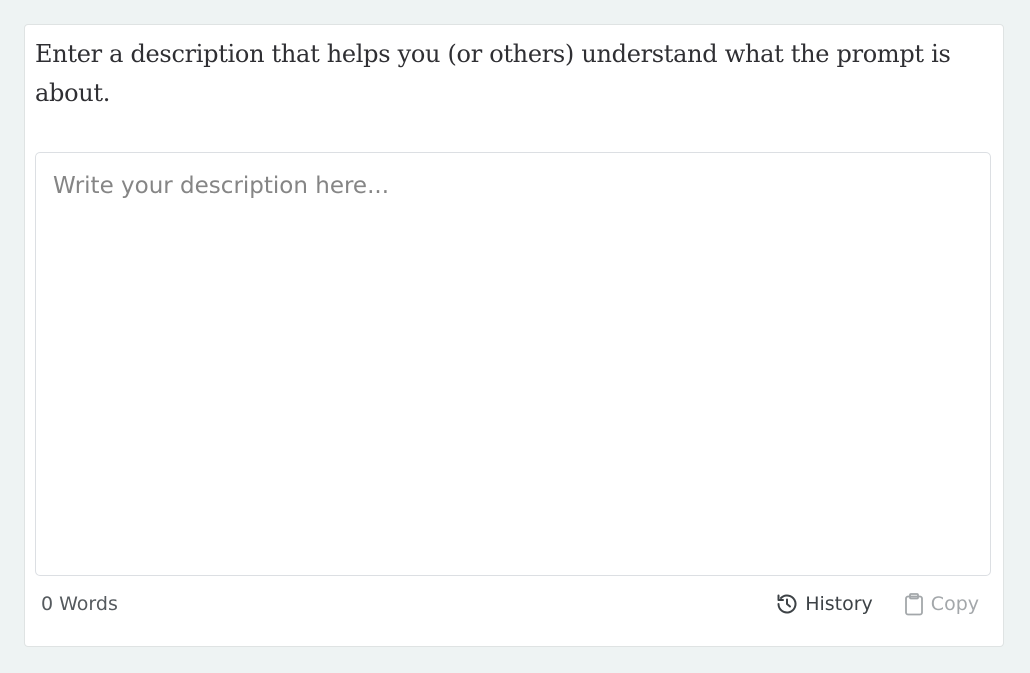 This screenshot has width=1030, height=673. I want to click on copy-button: Copy, so click(941, 604).